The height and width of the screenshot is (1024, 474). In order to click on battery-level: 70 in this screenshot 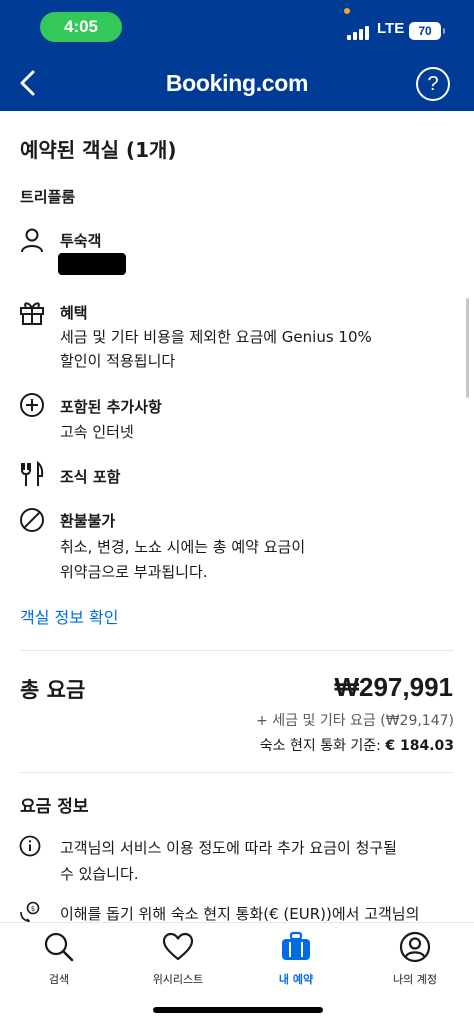, I will do `click(425, 31)`.